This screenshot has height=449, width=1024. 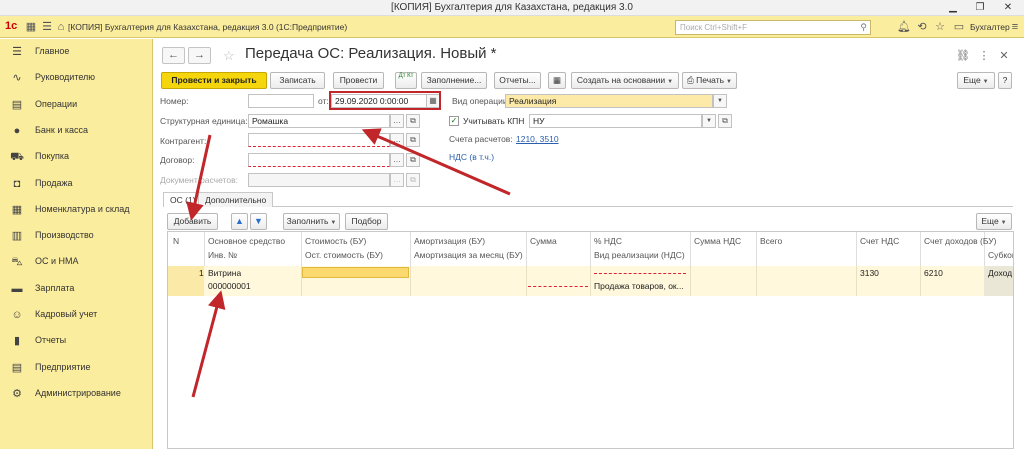 I want to click on row-asset: Витрина, so click(x=224, y=273).